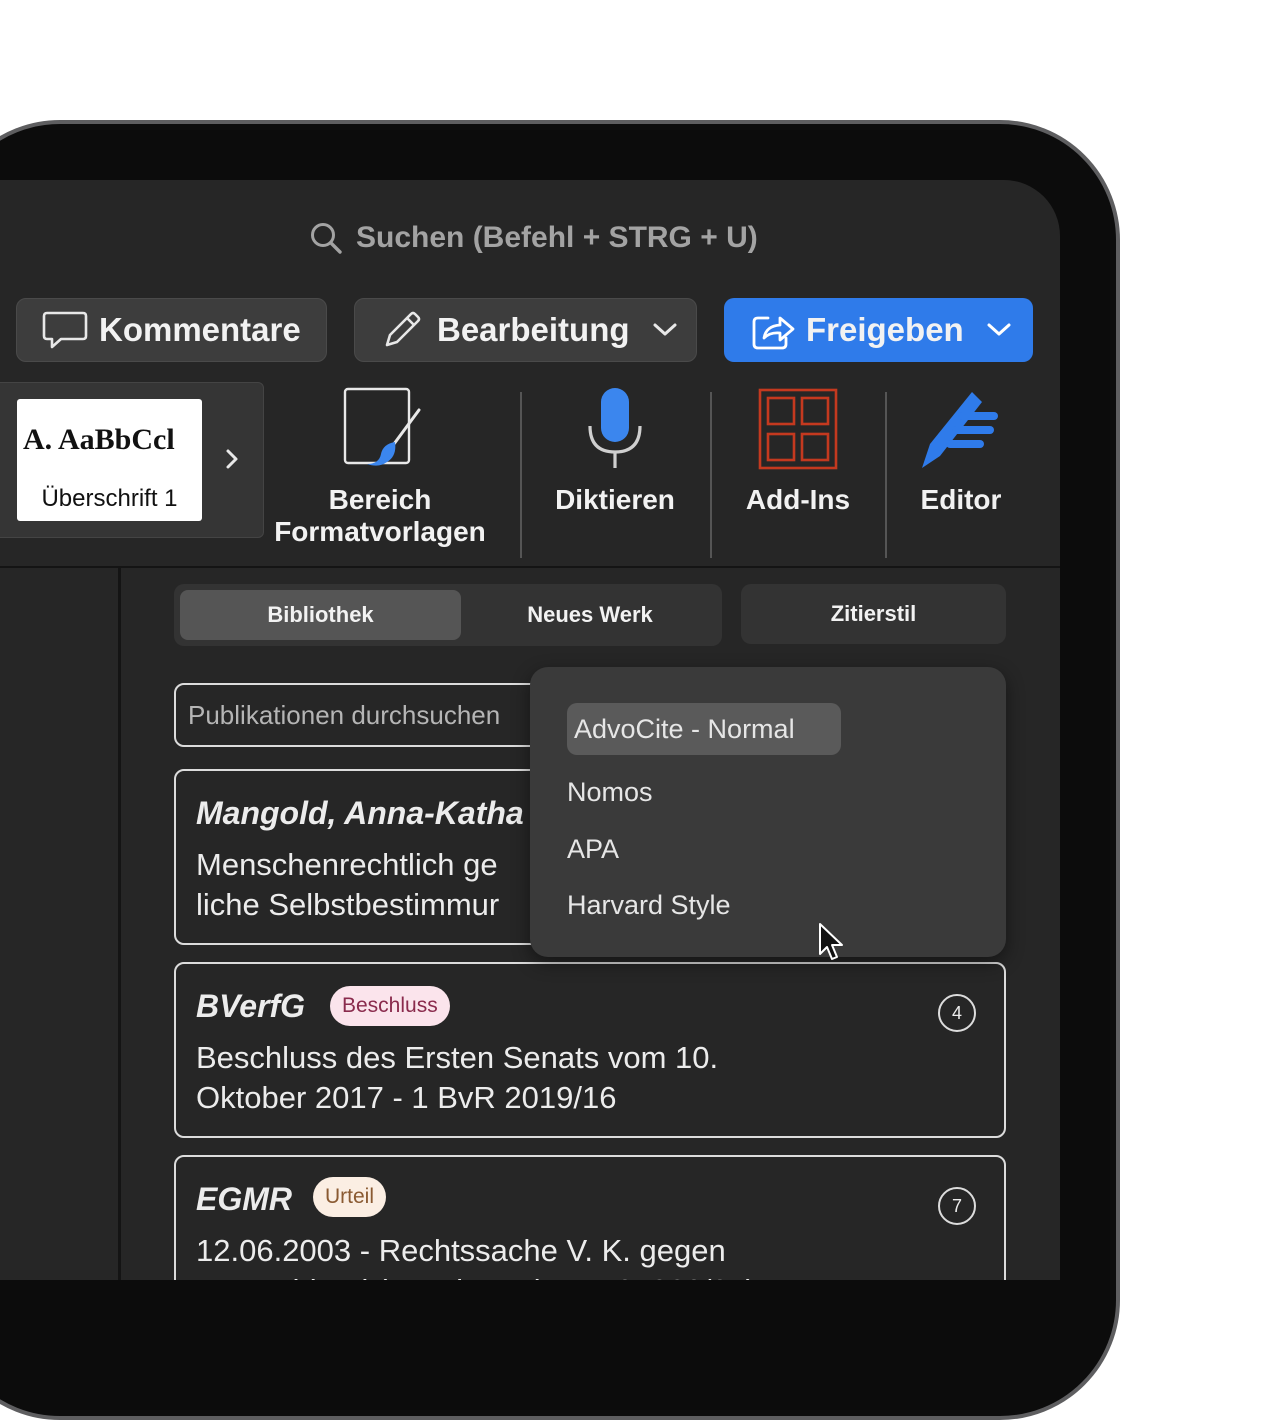  I want to click on decision-type-badge: Urteil, so click(350, 1197).